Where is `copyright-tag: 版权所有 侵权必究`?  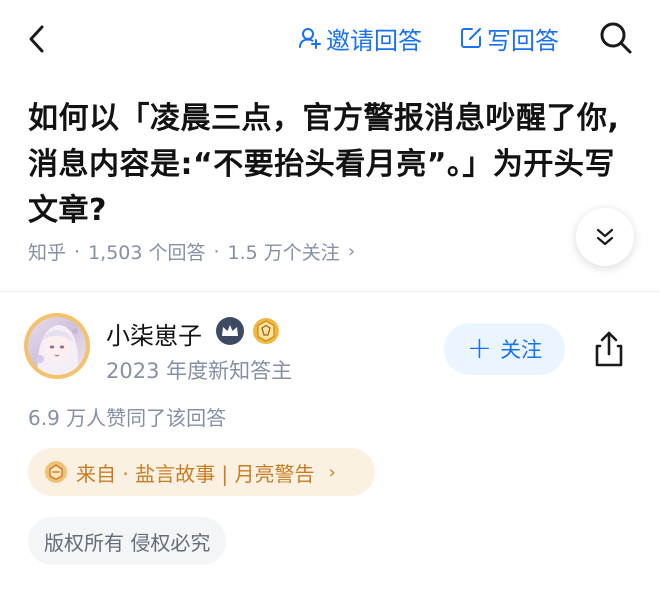
copyright-tag: 版权所有 侵权必究 is located at coordinates (127, 541).